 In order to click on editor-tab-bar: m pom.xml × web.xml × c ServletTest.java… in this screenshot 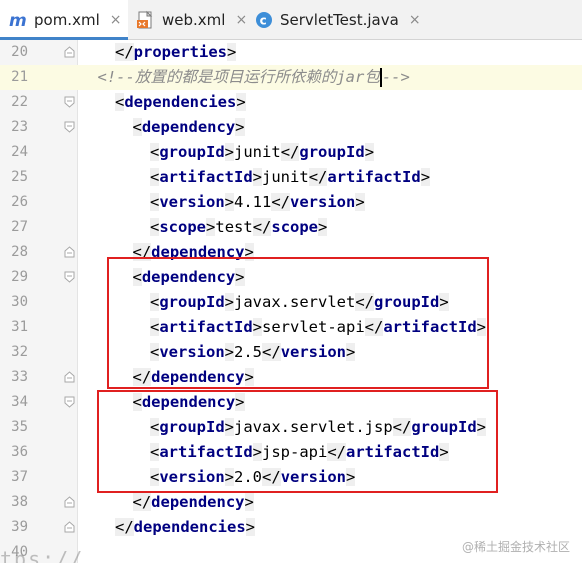, I will do `click(291, 20)`.